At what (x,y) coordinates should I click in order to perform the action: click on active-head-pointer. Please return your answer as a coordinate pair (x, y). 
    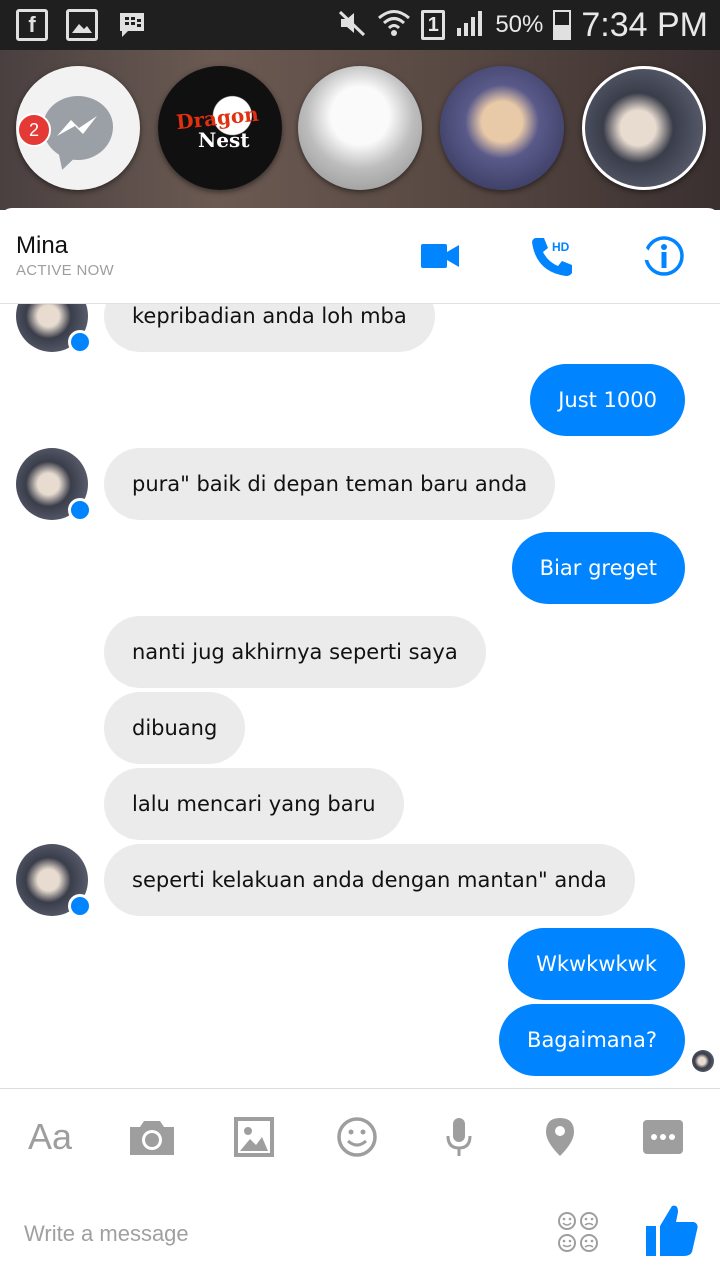
    Looking at the image, I should click on (644, 253).